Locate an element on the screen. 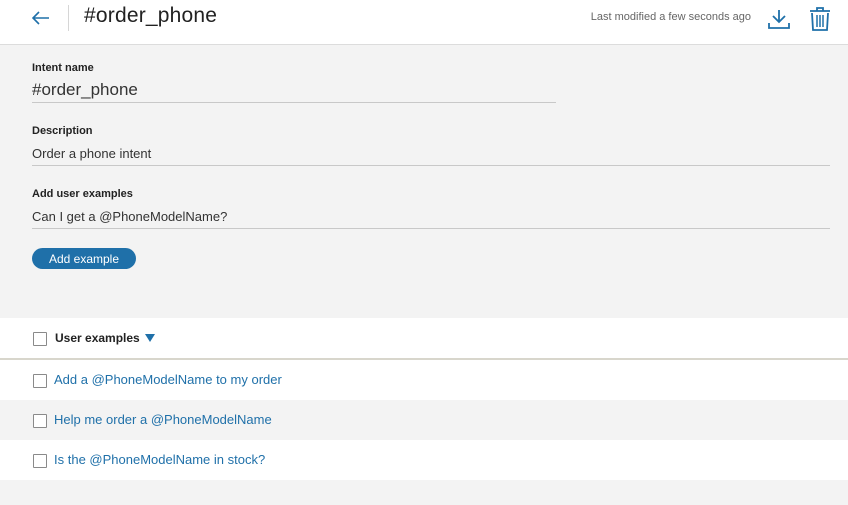 Image resolution: width=848 pixels, height=505 pixels. example-text: Is the @PhoneModelName in stock? is located at coordinates (159, 459).